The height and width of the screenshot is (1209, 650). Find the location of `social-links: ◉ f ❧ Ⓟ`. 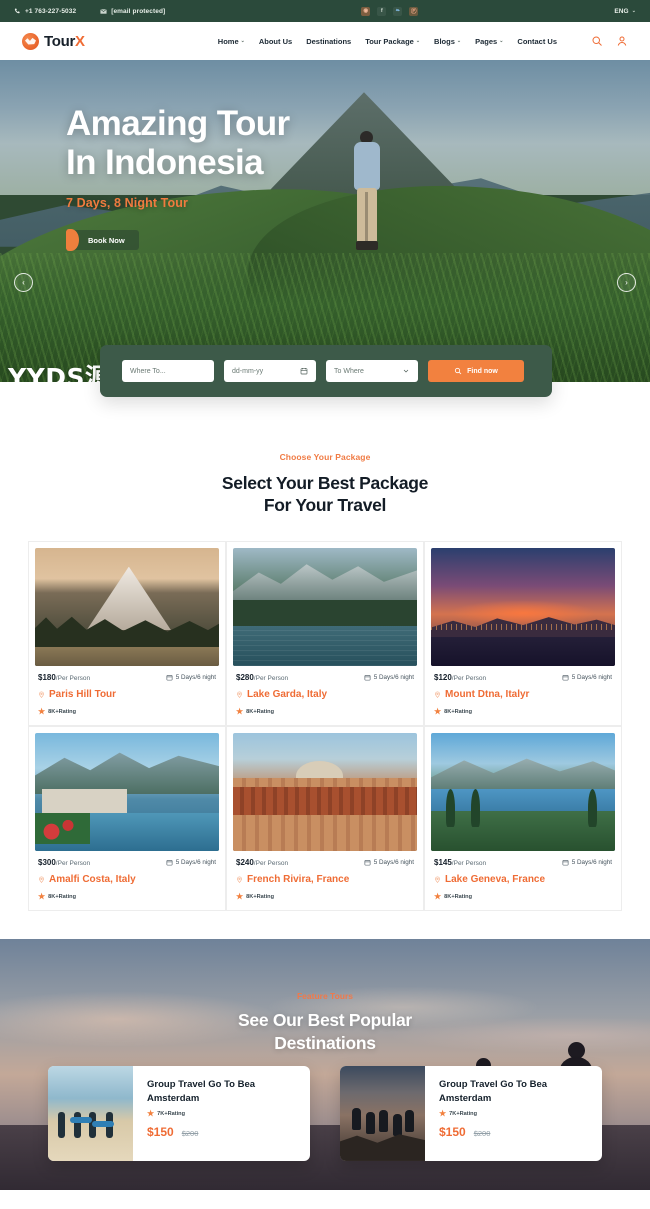

social-links: ◉ f ❧ Ⓟ is located at coordinates (390, 11).